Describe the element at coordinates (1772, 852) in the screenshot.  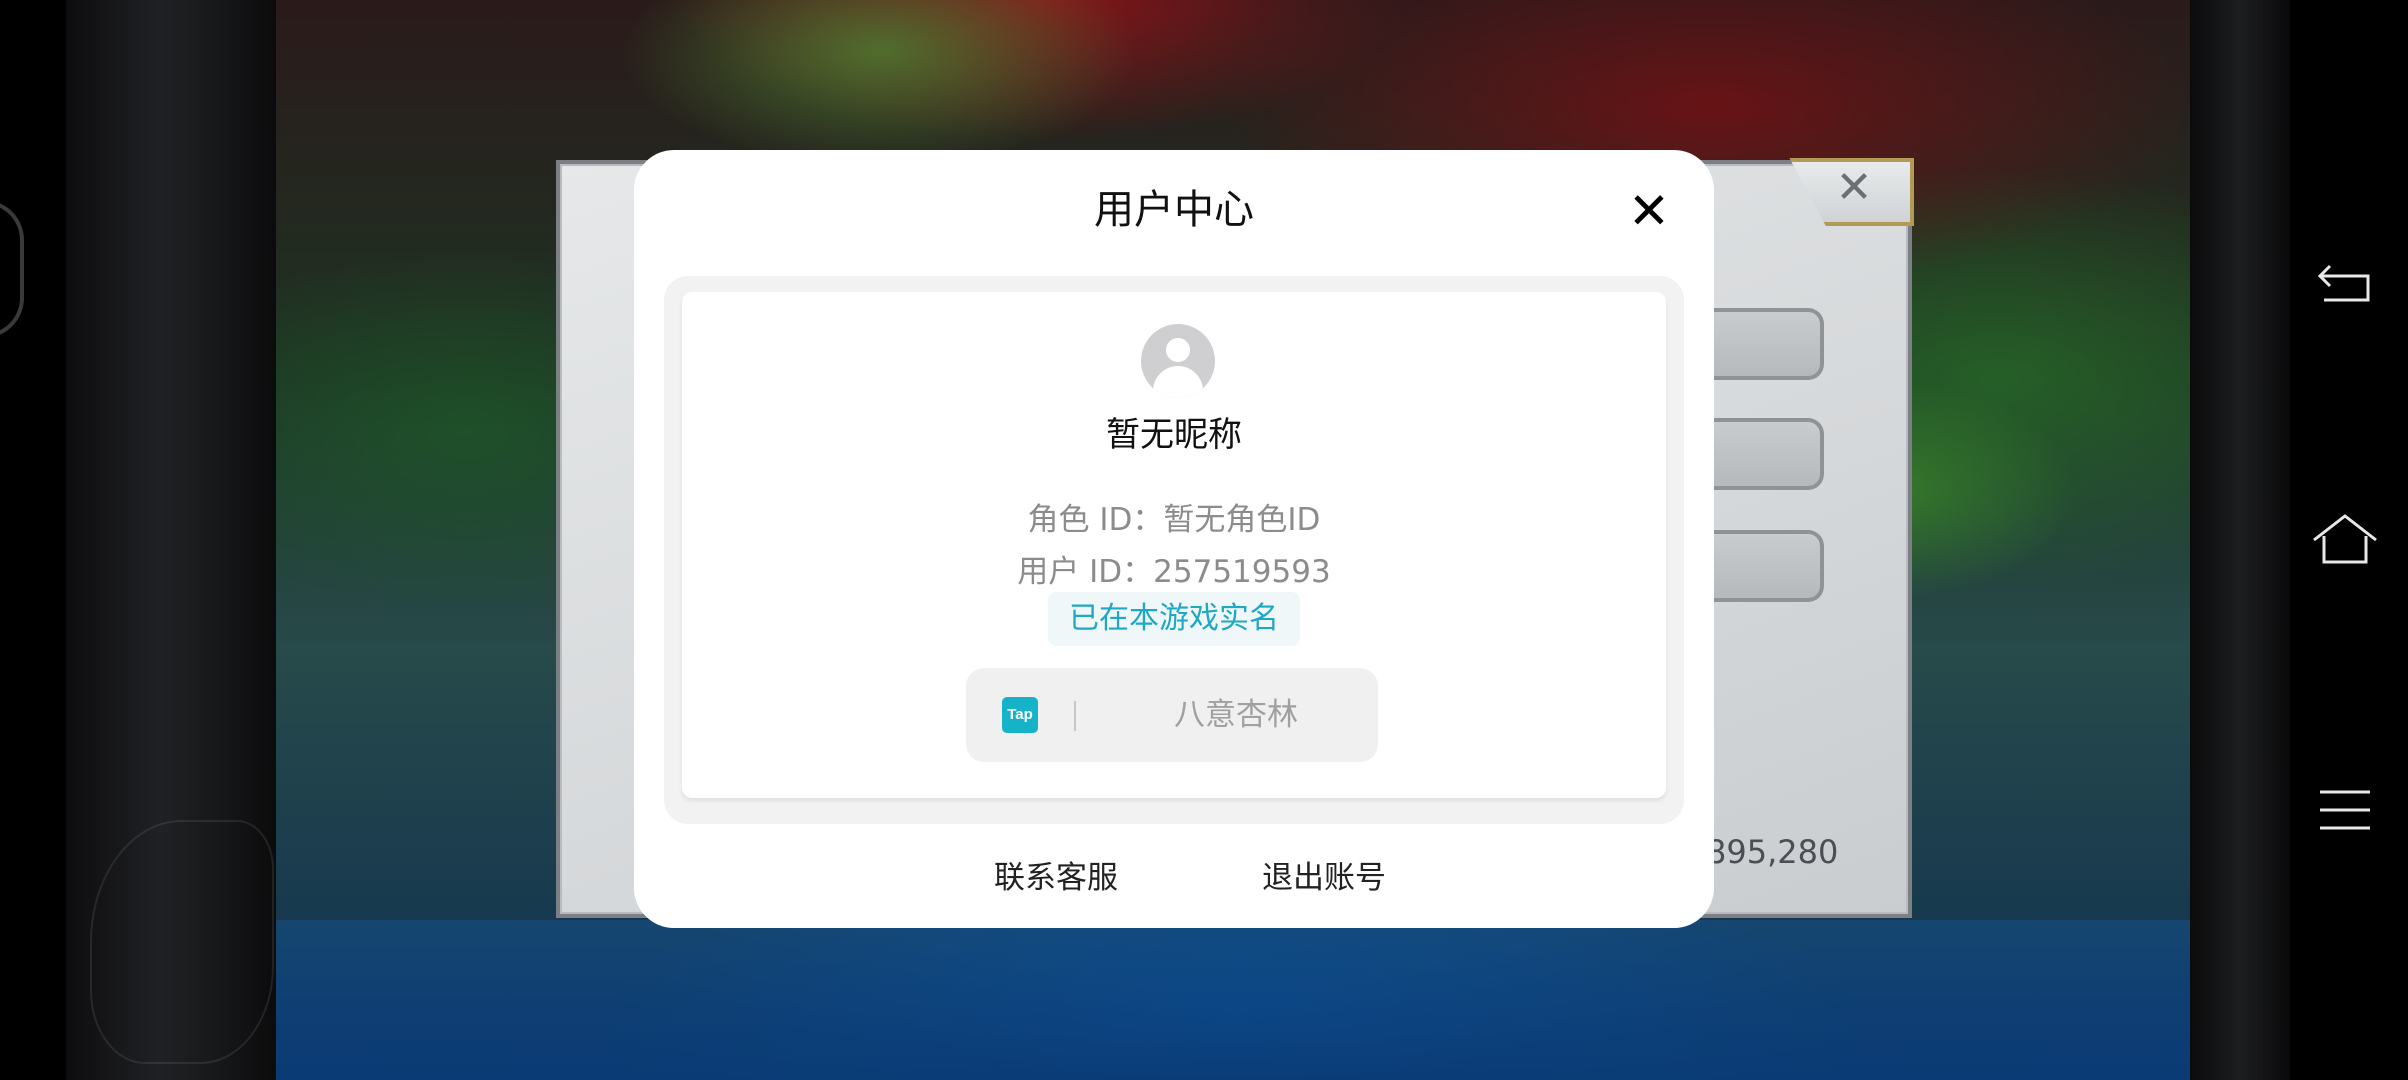
I see `game-panel-value: 895,280` at that location.